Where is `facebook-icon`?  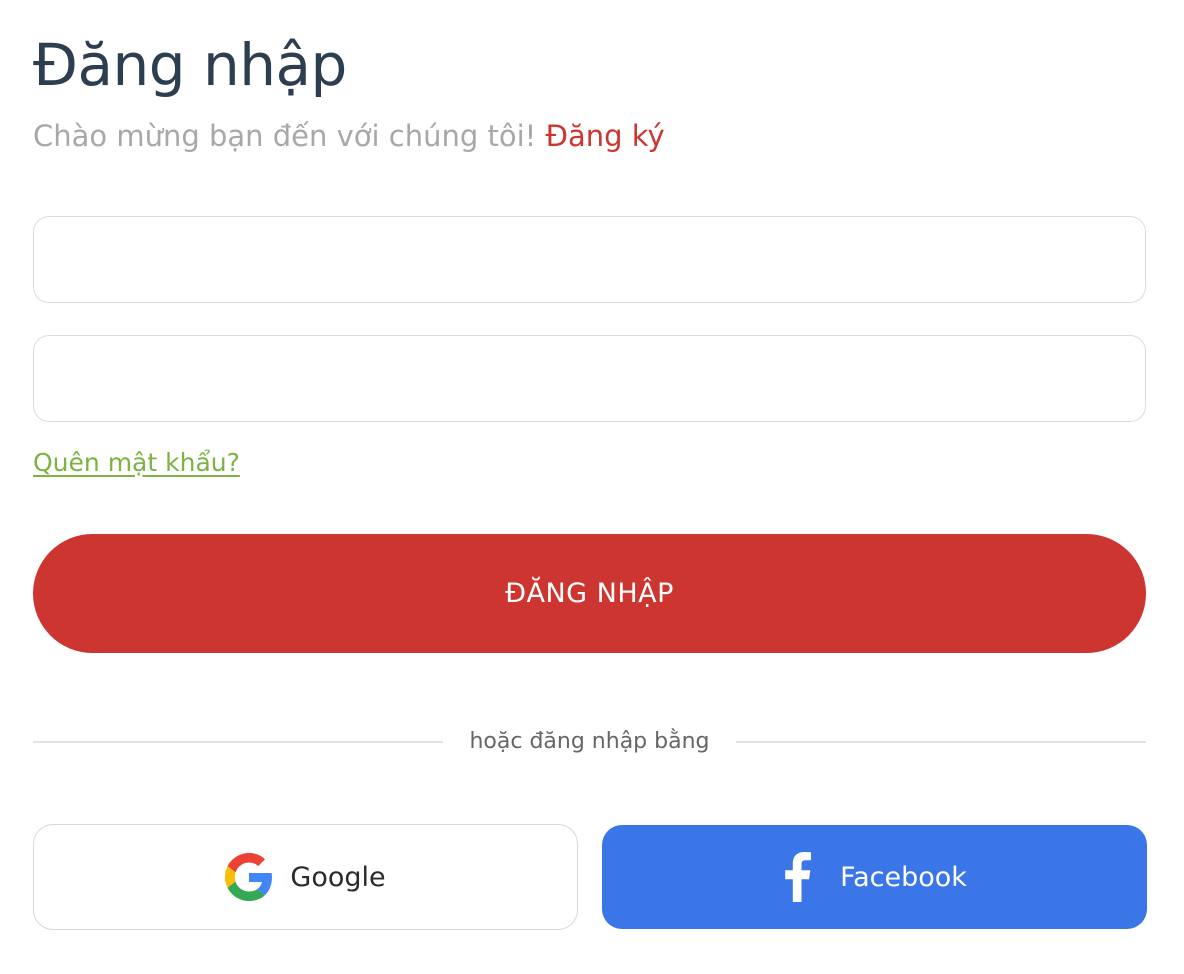
facebook-icon is located at coordinates (797, 877).